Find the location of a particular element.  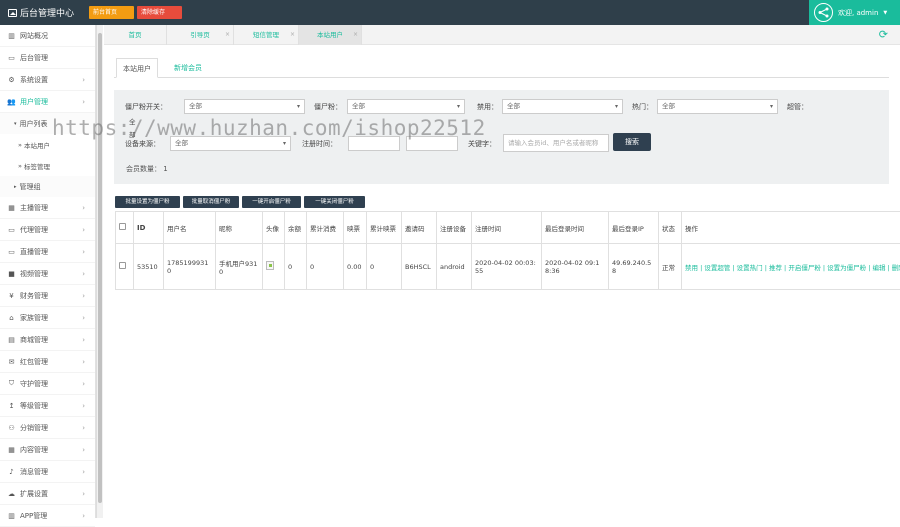

sidebar-item-3: ■视频管理› is located at coordinates (47, 274).